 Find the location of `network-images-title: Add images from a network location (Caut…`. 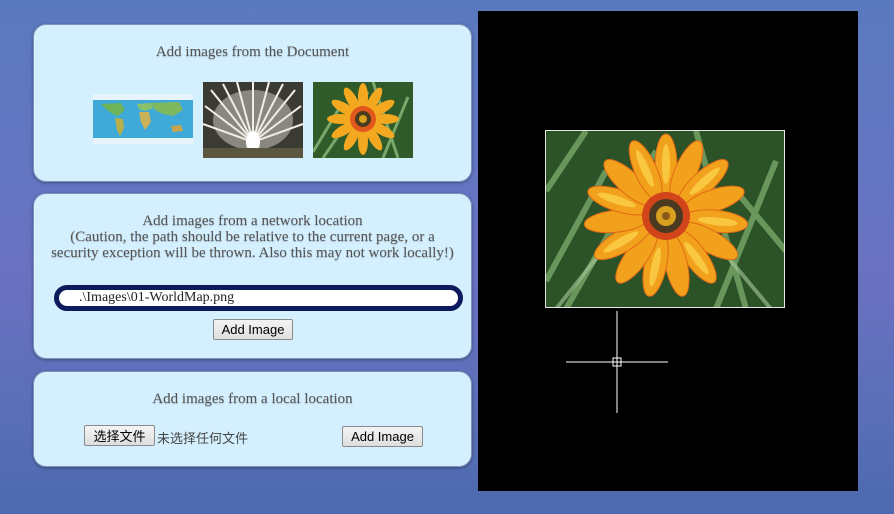

network-images-title: Add images from a network location (Caut… is located at coordinates (252, 237).